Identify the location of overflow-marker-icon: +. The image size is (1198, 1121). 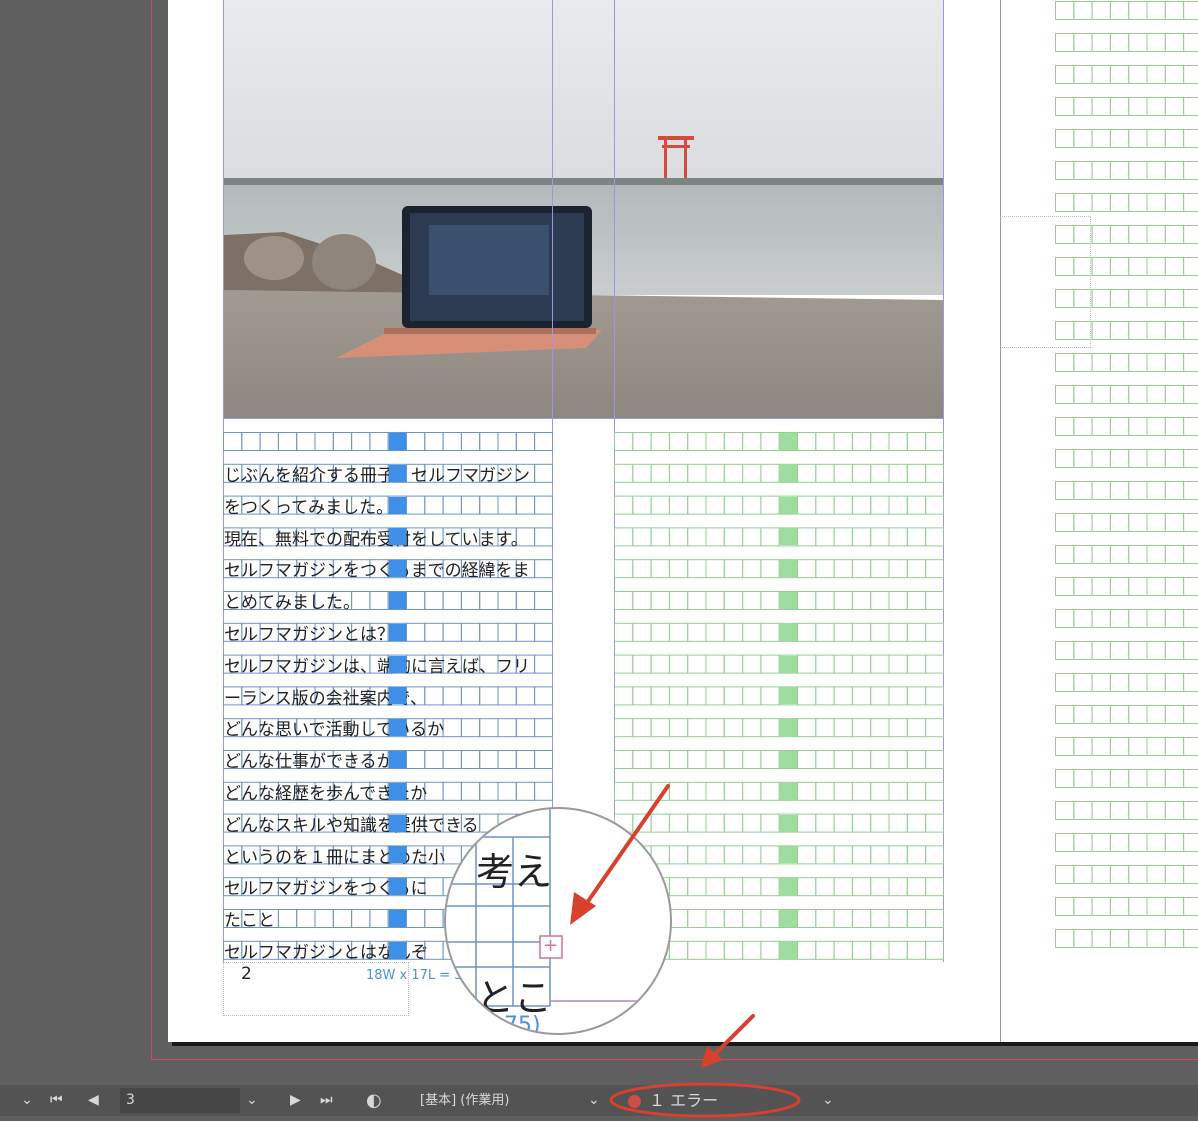
(550, 946).